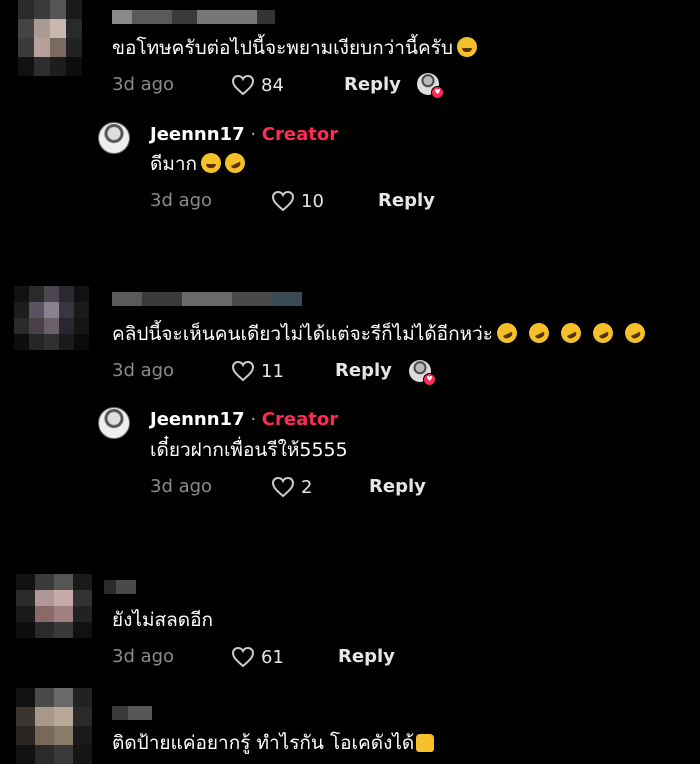 This screenshot has height=764, width=700. What do you see at coordinates (272, 371) in the screenshot?
I see `like-count: 11` at bounding box center [272, 371].